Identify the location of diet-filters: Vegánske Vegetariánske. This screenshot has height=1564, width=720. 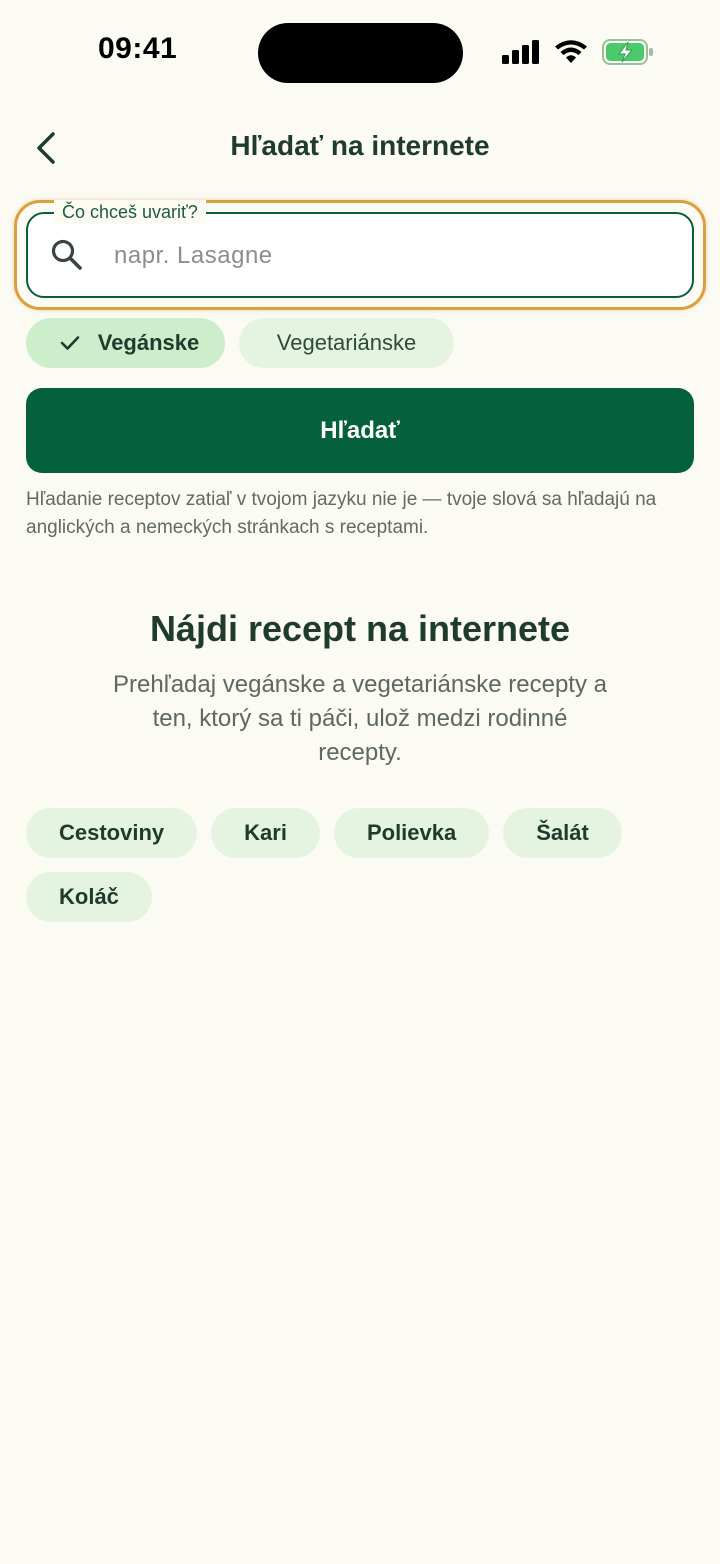
(240, 343).